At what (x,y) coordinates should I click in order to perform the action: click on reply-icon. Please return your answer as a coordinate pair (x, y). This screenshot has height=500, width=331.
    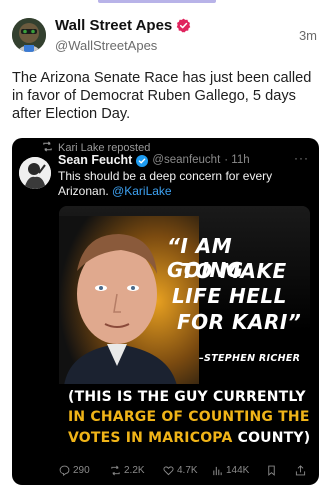
    Looking at the image, I should click on (64, 470).